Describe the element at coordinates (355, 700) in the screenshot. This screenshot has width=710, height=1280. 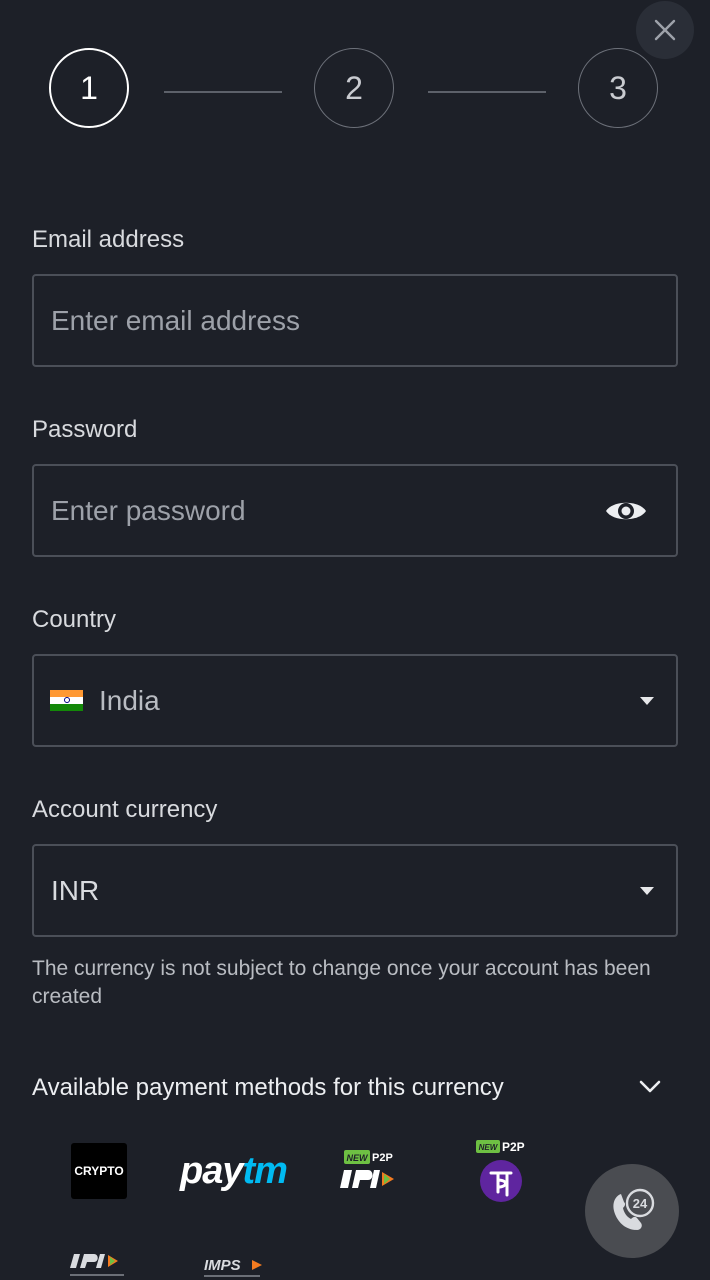
I see `country-select: India` at that location.